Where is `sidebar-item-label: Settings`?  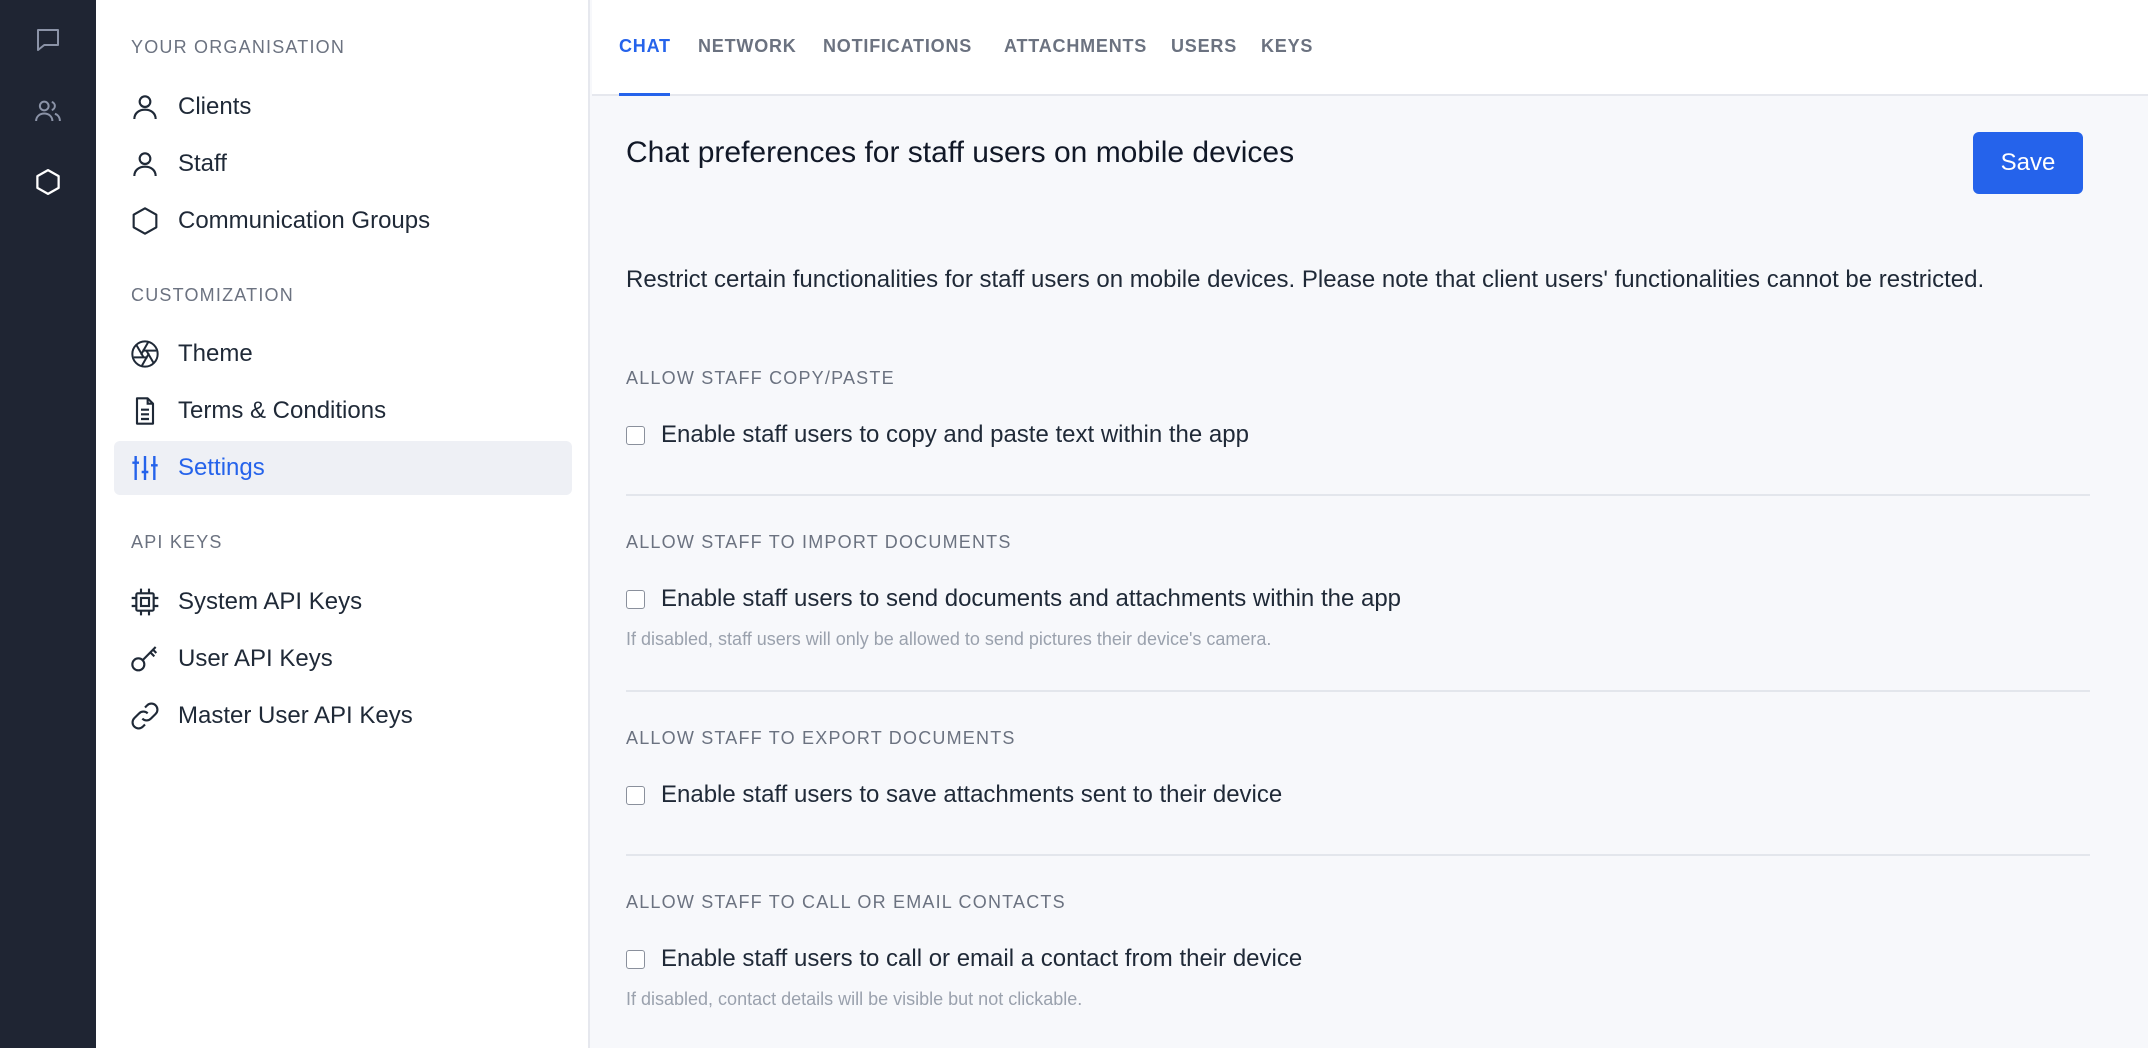 sidebar-item-label: Settings is located at coordinates (221, 467).